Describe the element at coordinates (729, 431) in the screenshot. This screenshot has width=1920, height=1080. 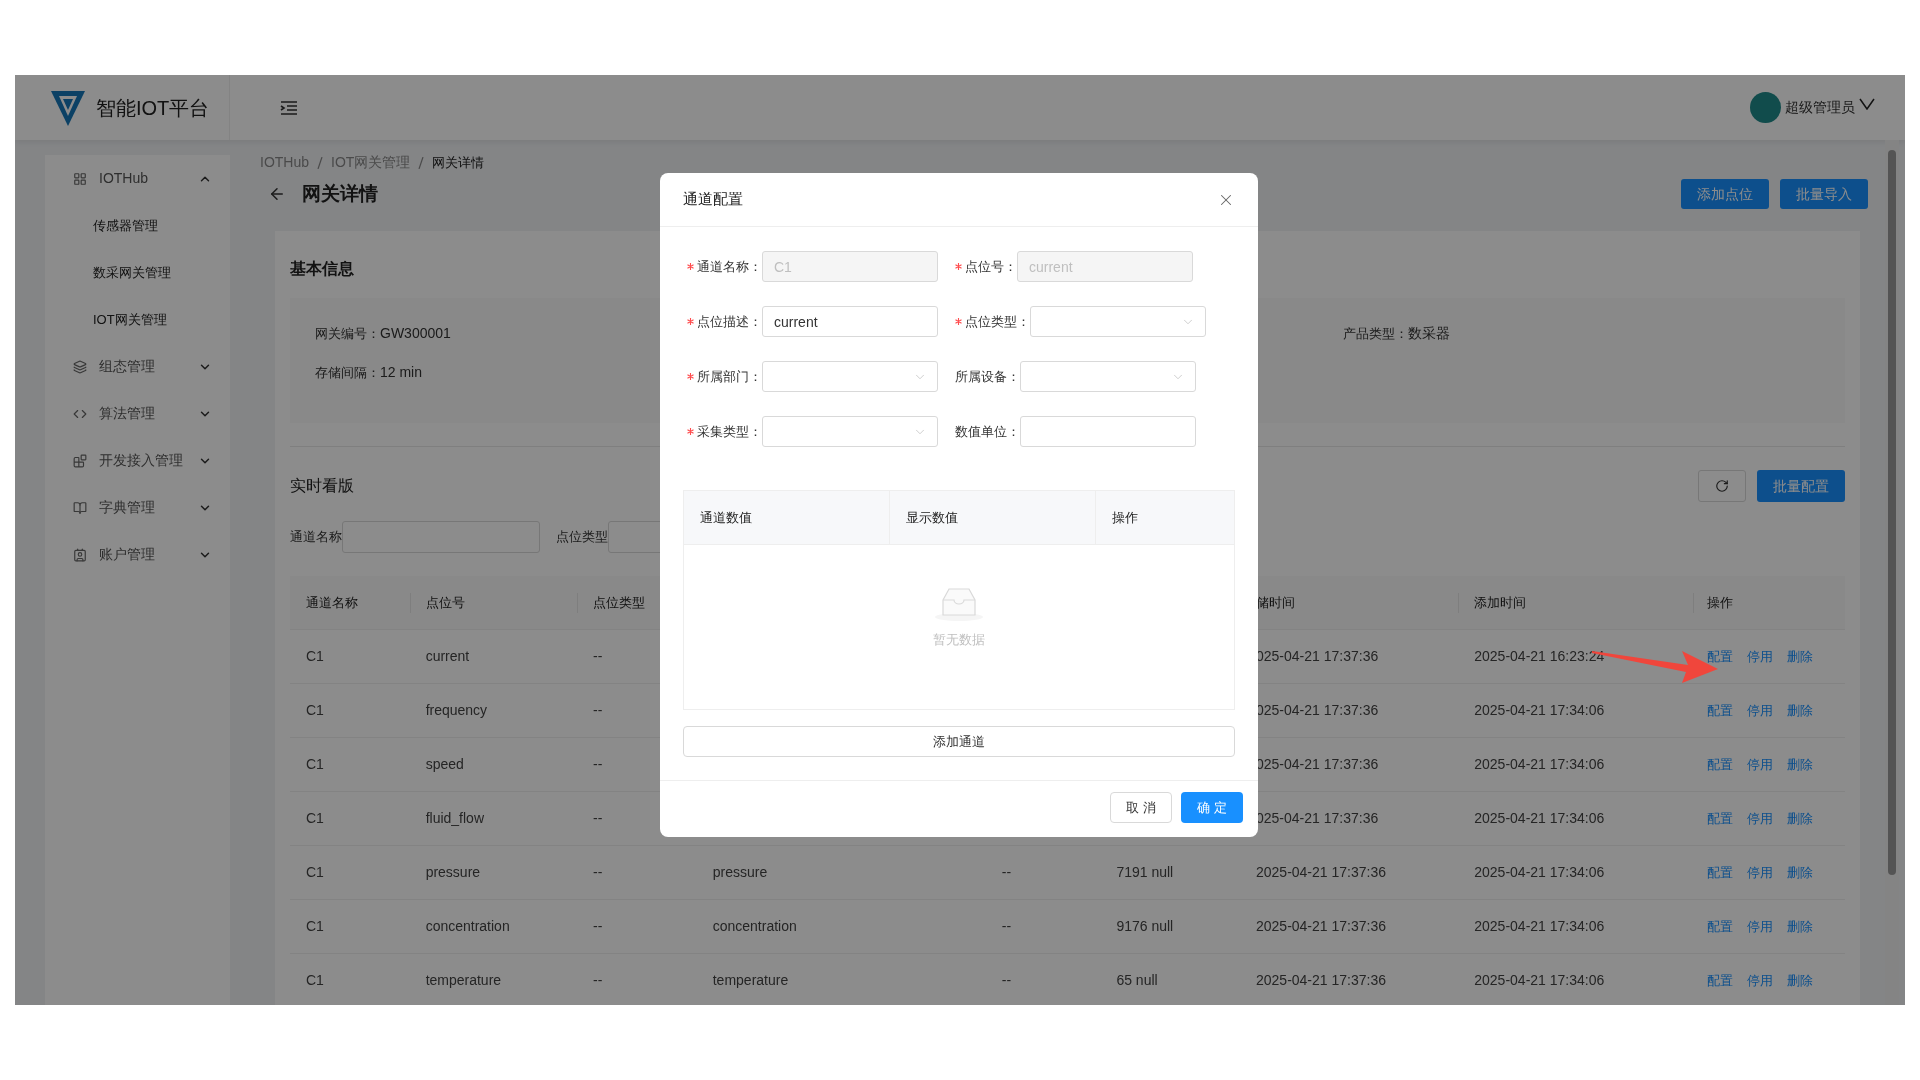
I see `field-label: 采集类型：` at that location.